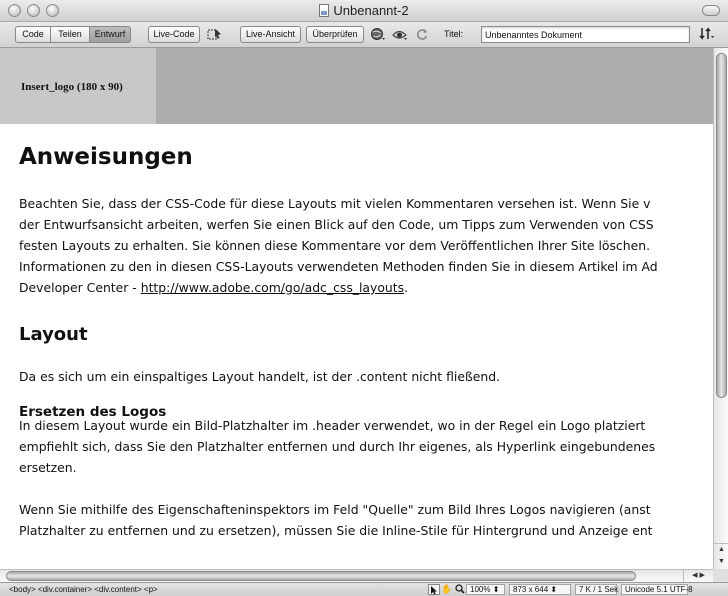 Image resolution: width=728 pixels, height=596 pixels. Describe the element at coordinates (110, 34) in the screenshot. I see `design-view-button: Entwurf` at that location.